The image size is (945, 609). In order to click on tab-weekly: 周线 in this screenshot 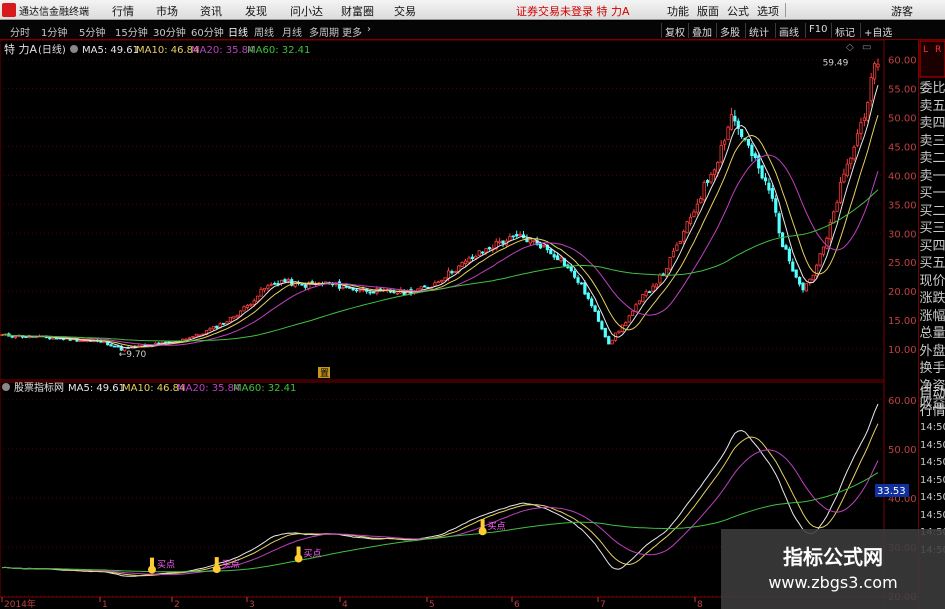, I will do `click(264, 31)`.